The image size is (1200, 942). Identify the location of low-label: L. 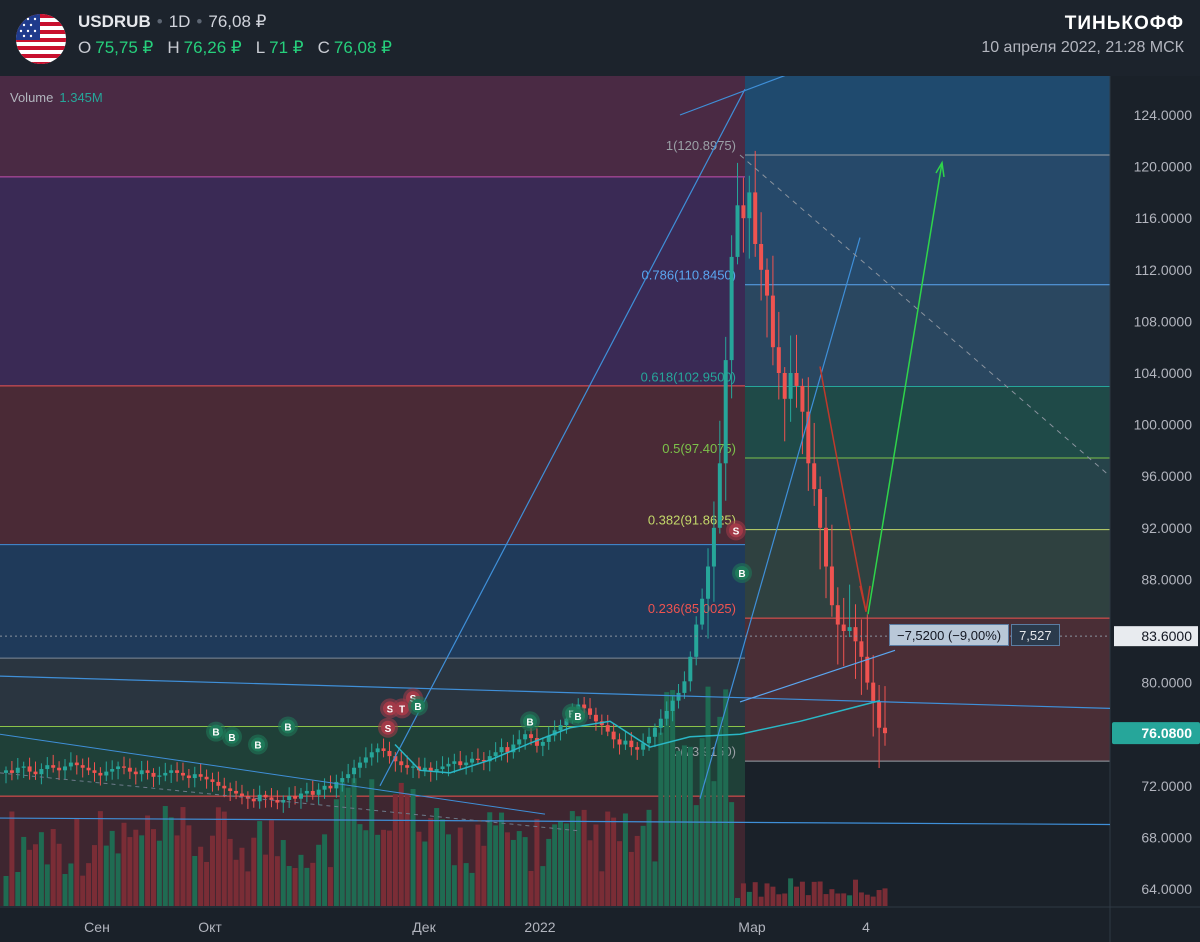
(260, 47).